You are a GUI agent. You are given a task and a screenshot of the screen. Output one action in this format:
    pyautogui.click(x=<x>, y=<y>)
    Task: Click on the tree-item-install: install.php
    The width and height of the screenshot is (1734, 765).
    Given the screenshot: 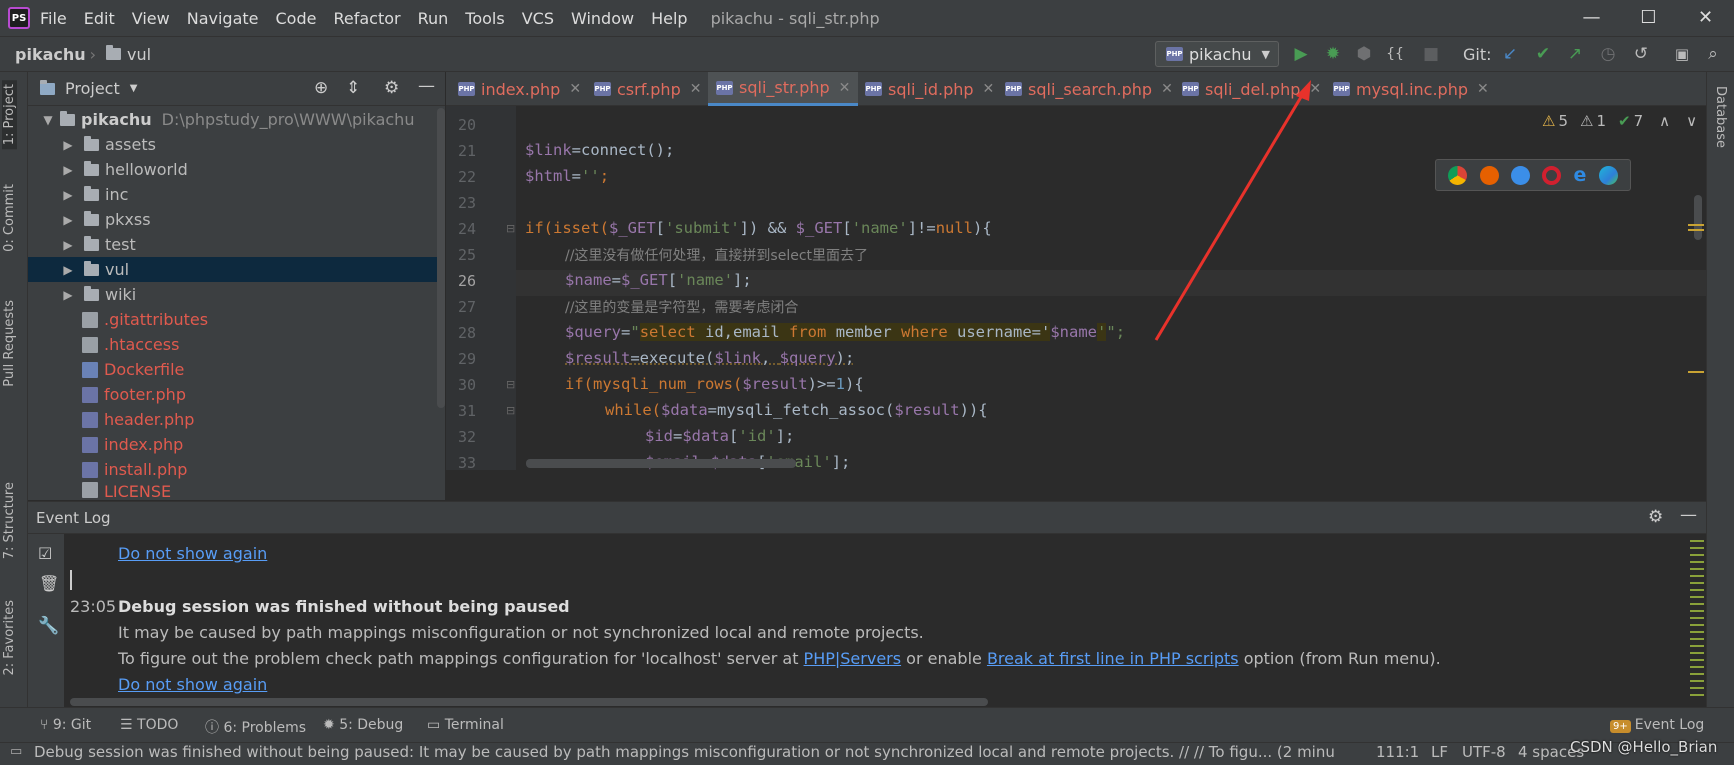 What is the action you would take?
    pyautogui.click(x=236, y=469)
    